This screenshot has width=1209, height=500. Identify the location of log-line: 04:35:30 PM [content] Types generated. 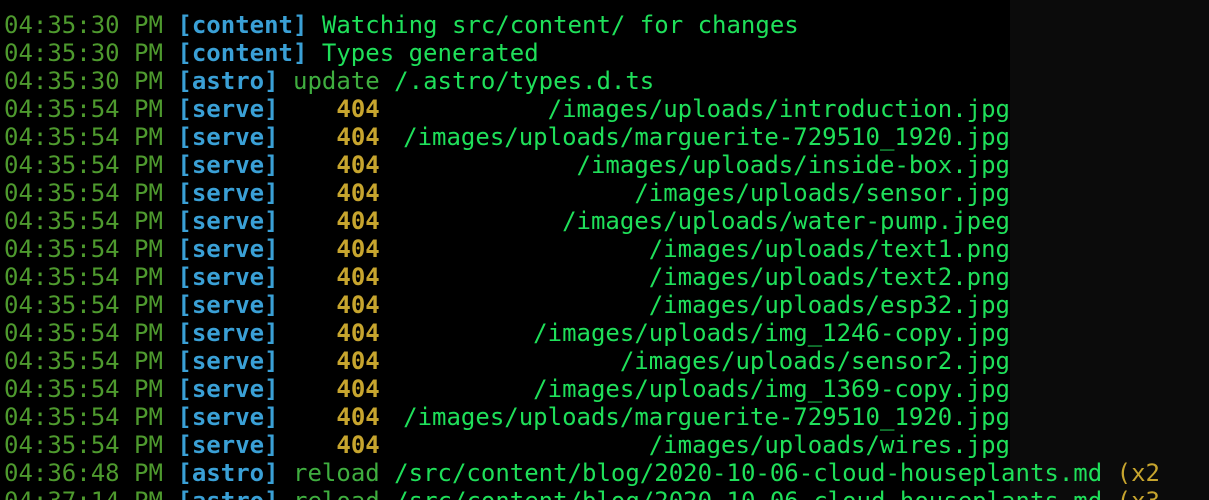
(582, 53).